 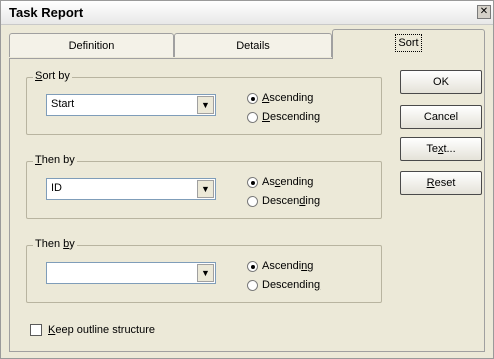 I want to click on tab-definition: Definition, so click(x=91, y=45).